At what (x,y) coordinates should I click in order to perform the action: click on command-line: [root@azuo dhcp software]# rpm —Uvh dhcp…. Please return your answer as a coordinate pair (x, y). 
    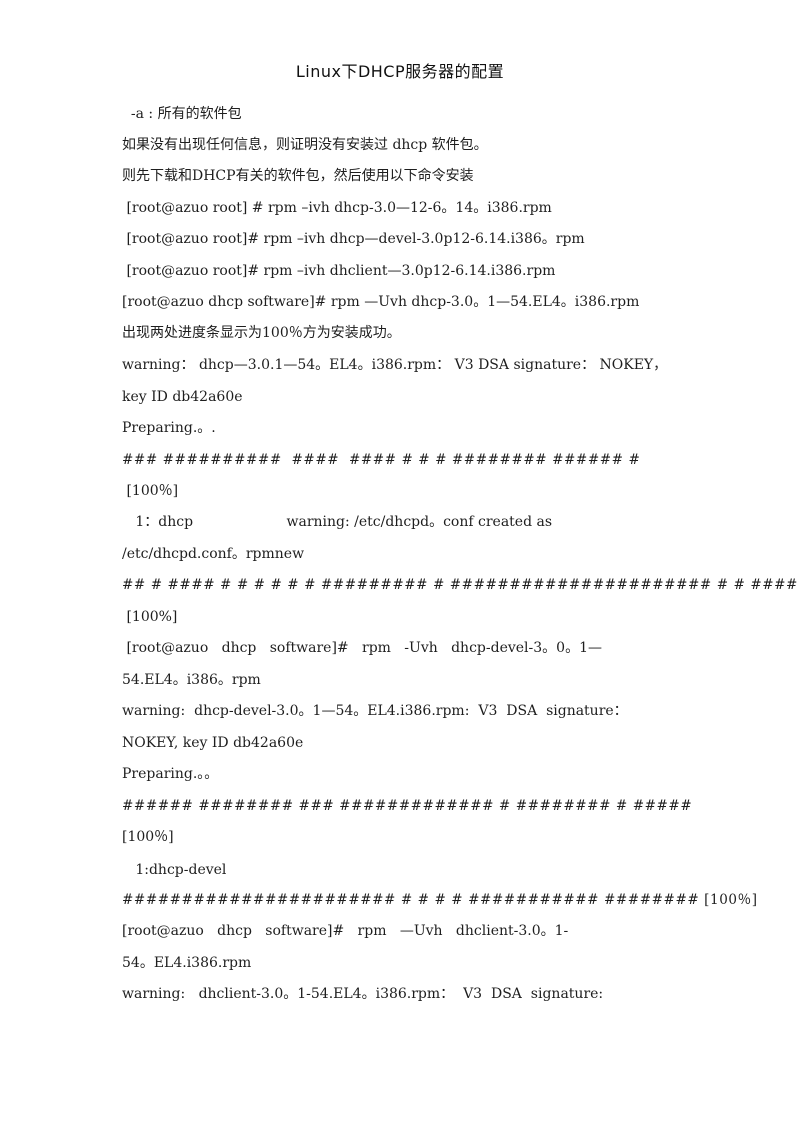
    Looking at the image, I should click on (381, 302).